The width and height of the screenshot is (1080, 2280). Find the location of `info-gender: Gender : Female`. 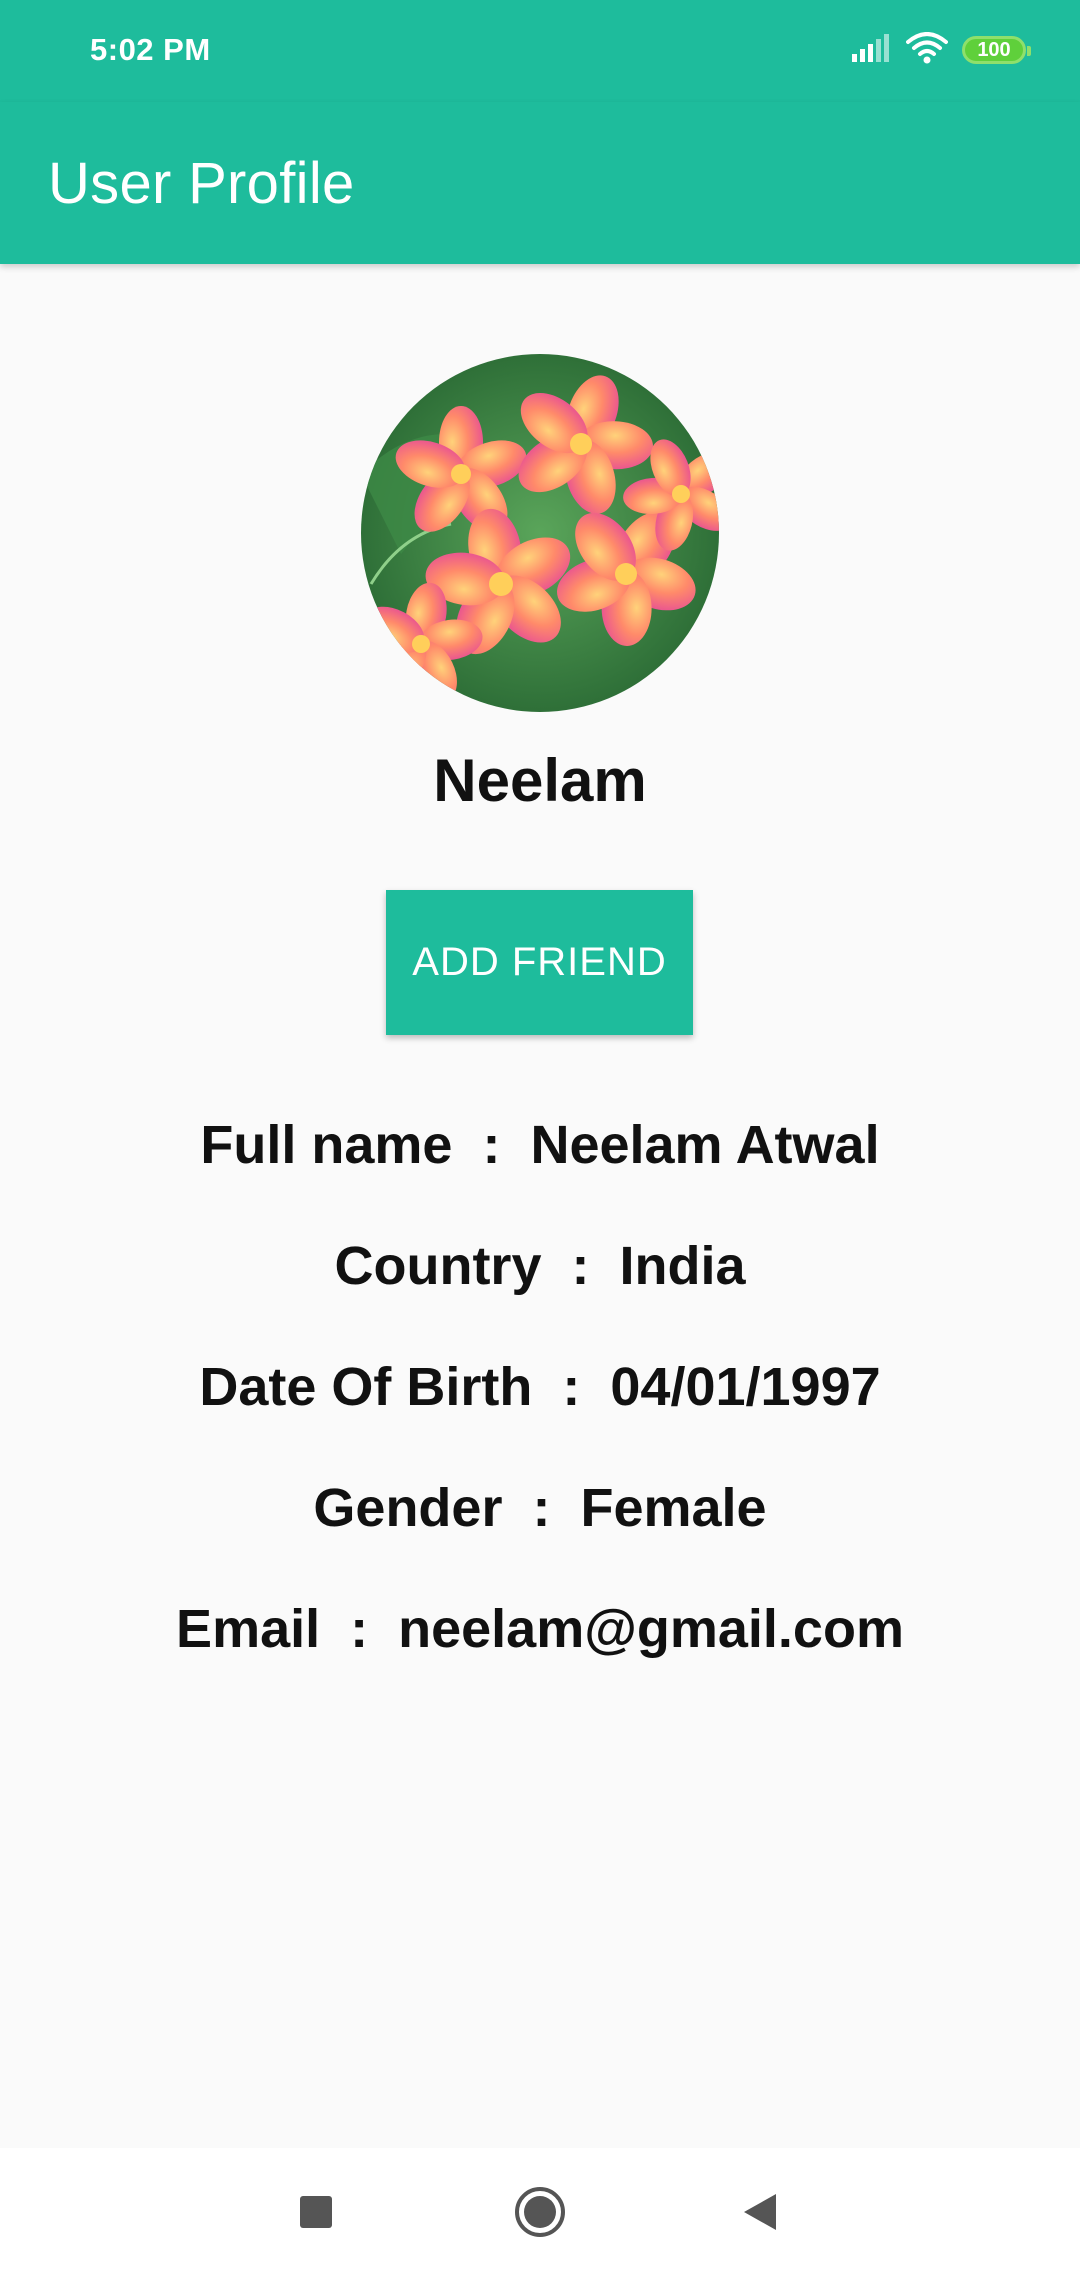

info-gender: Gender : Female is located at coordinates (540, 1508).